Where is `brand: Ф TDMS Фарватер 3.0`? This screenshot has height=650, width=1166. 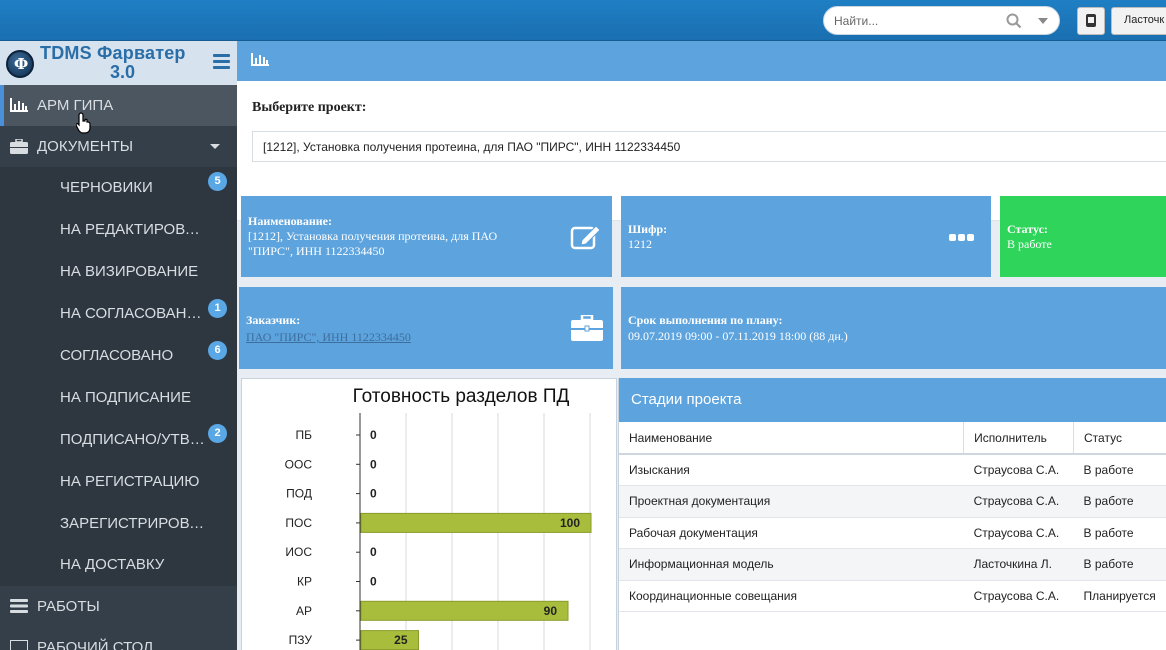
brand: Ф TDMS Фарватер 3.0 is located at coordinates (118, 63).